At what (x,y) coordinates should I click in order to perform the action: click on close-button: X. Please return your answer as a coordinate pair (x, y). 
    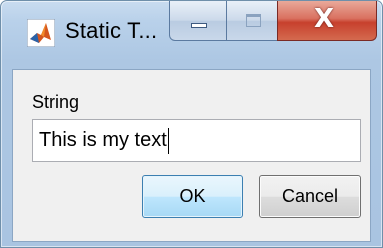
    Looking at the image, I should click on (327, 21).